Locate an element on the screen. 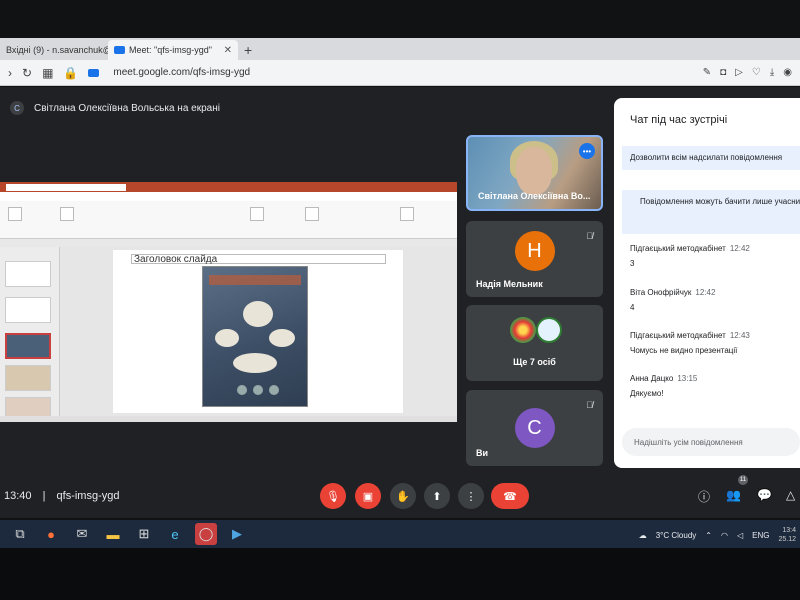 This screenshot has height=600, width=800. monitor-bezel is located at coordinates (400, 574).